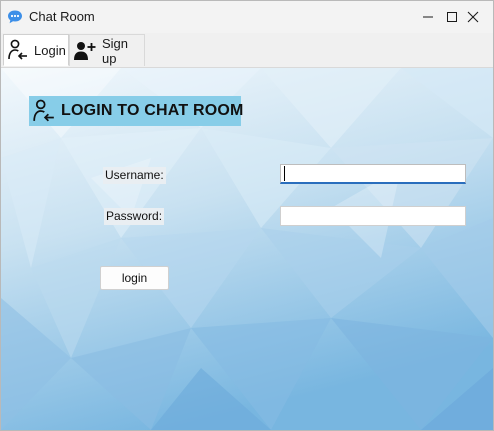 This screenshot has width=494, height=431. Describe the element at coordinates (85, 51) in the screenshot. I see `user-add-icon` at that location.